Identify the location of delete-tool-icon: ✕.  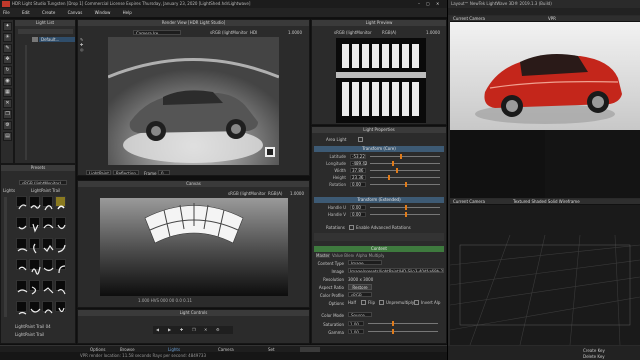
(7, 103).